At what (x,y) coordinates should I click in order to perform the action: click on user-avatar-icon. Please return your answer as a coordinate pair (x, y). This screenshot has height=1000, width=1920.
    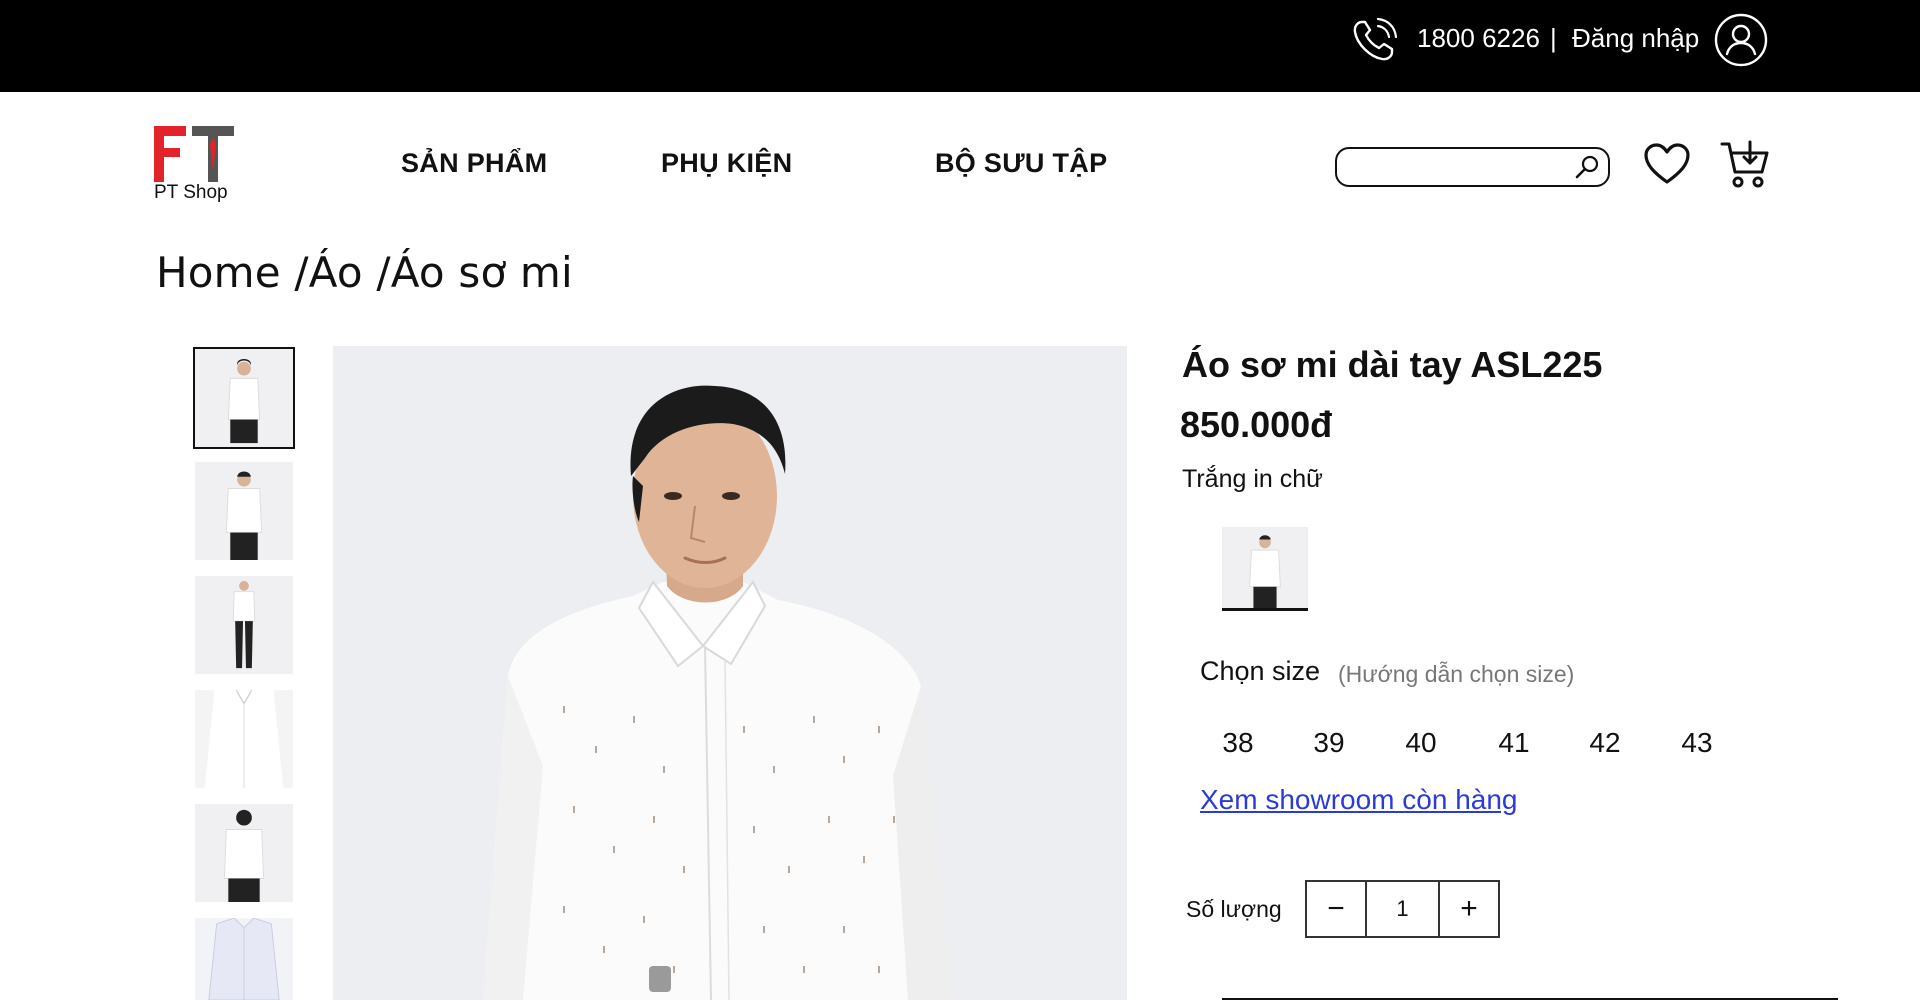
    Looking at the image, I should click on (1741, 40).